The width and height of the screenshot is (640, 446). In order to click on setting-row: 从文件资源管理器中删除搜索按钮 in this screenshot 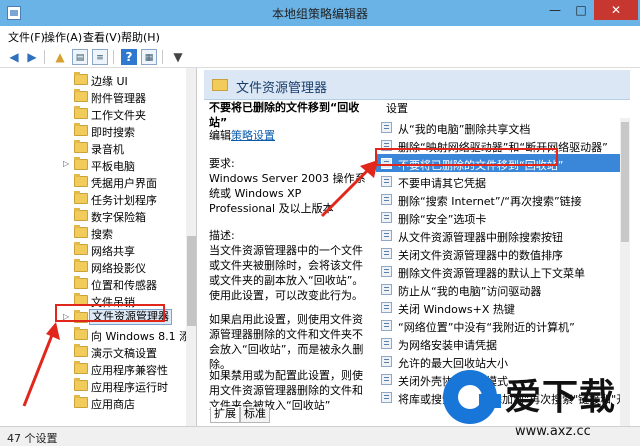, I will do `click(498, 235)`.